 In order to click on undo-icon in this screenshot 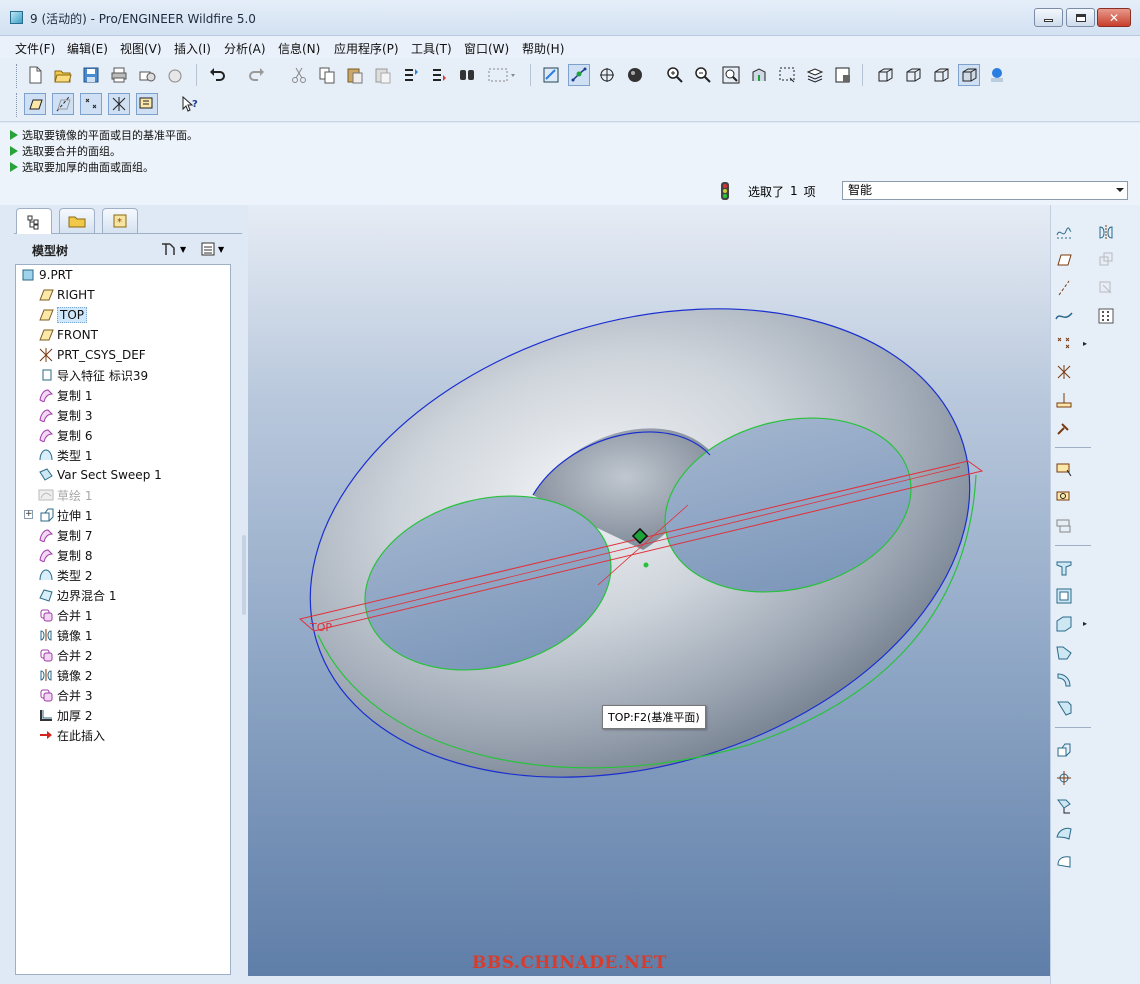, I will do `click(217, 75)`.